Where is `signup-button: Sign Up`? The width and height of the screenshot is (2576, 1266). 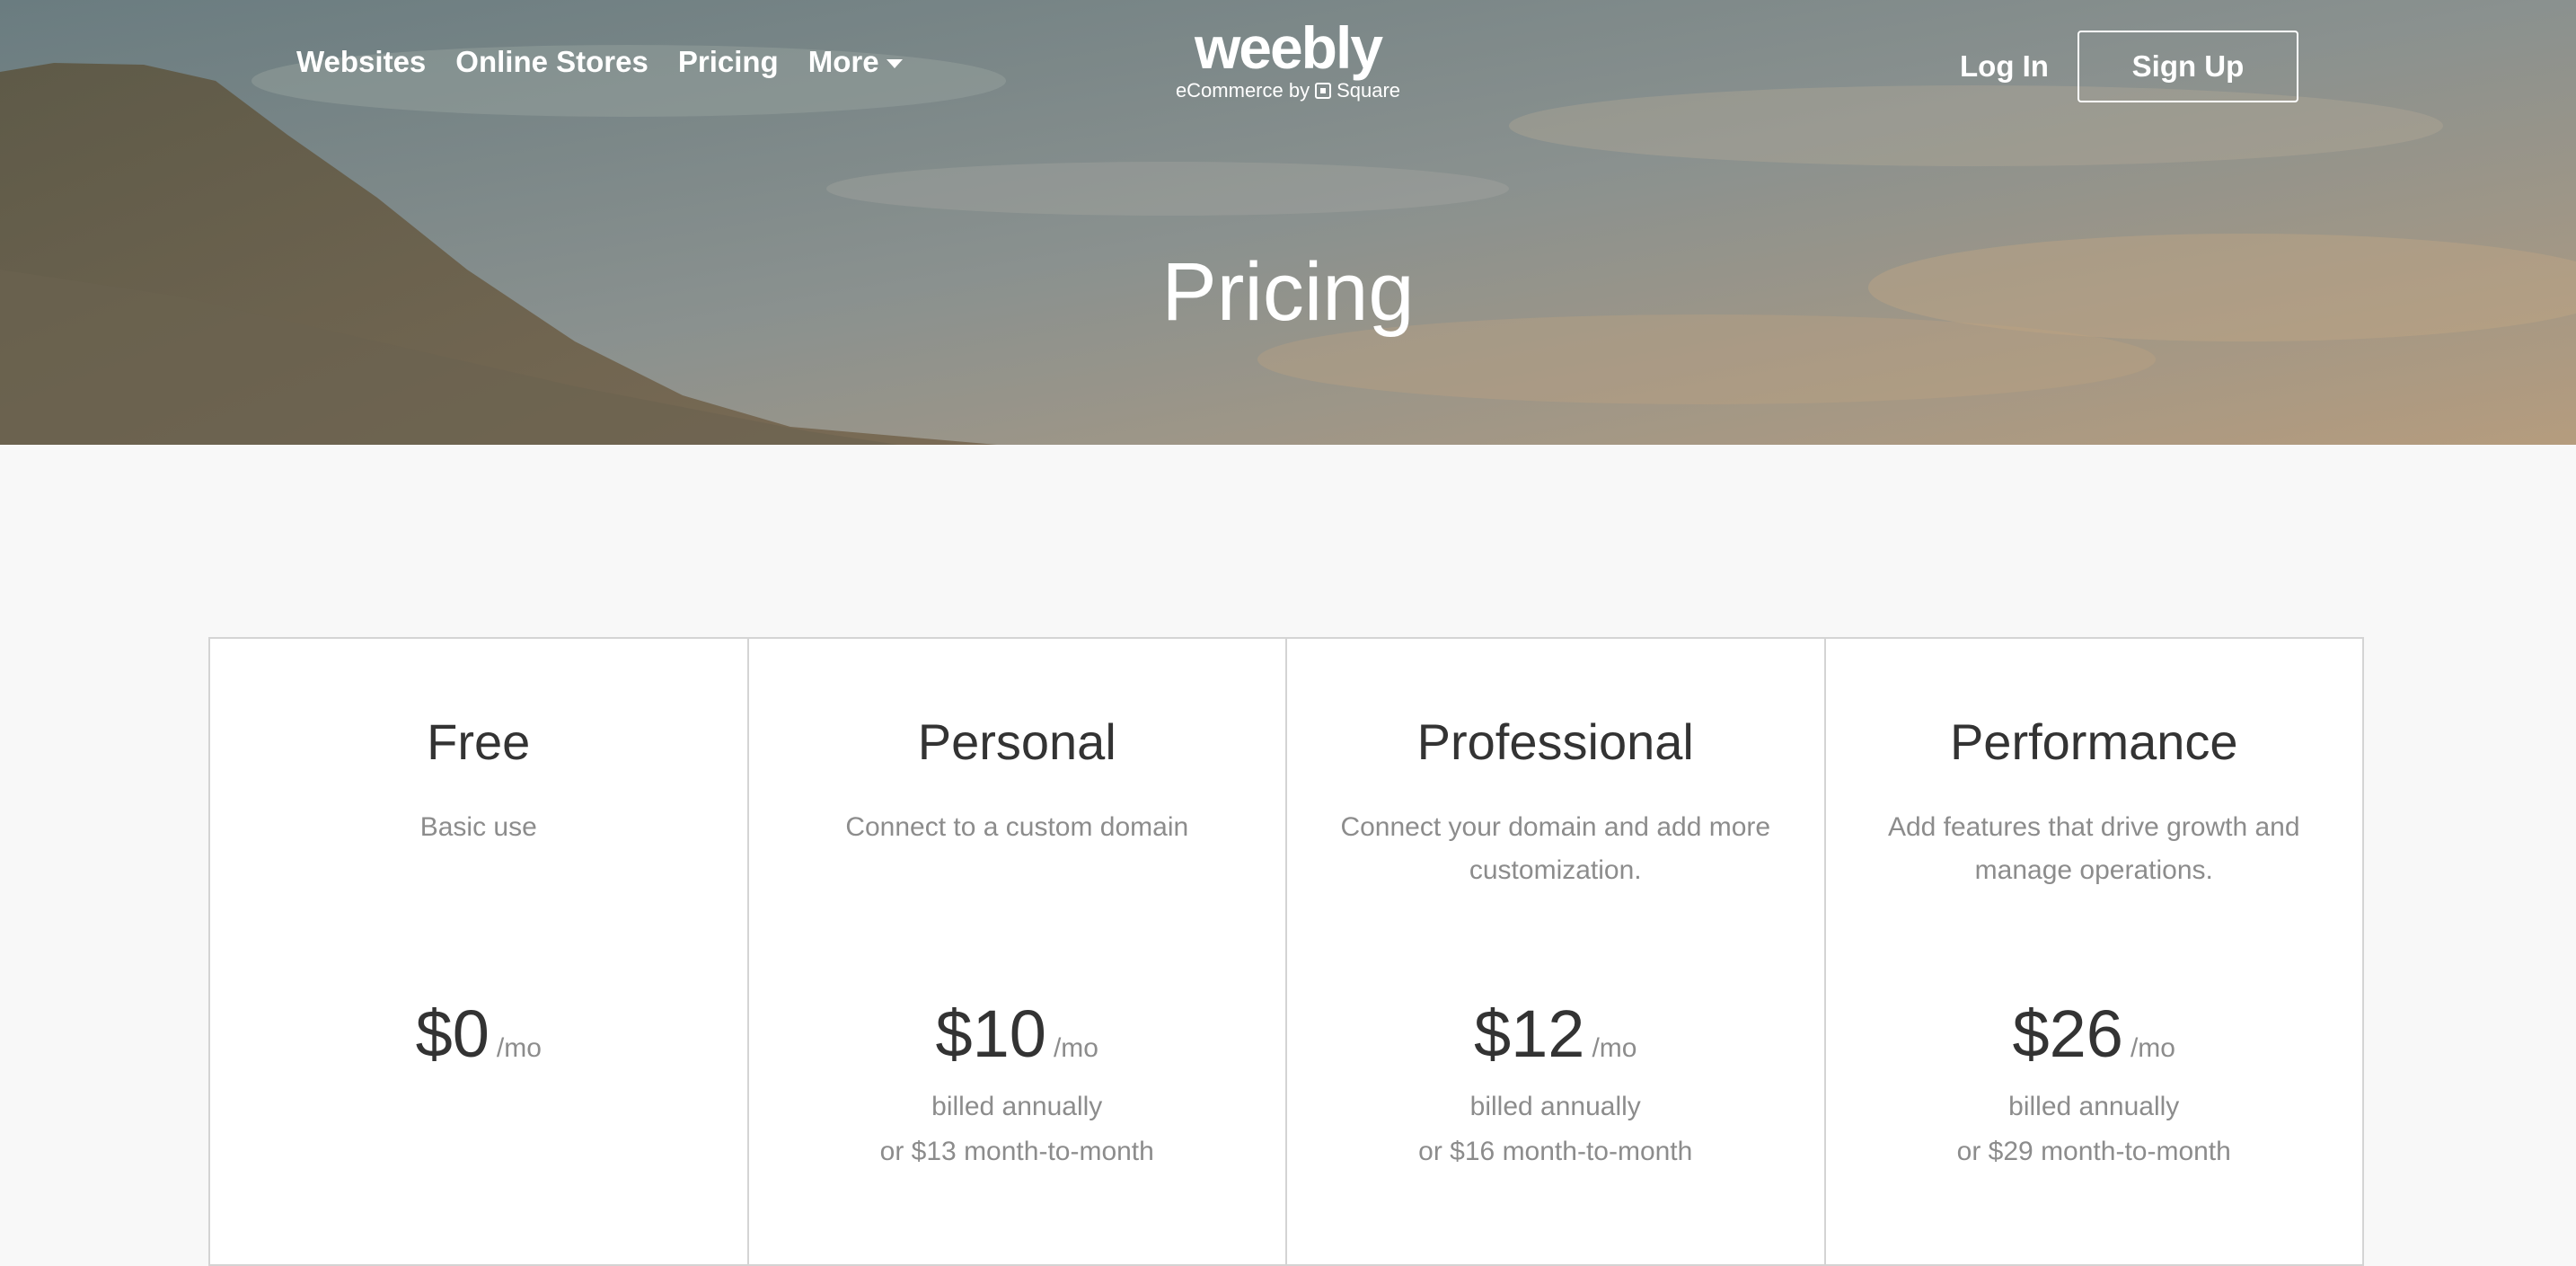 signup-button: Sign Up is located at coordinates (2187, 66).